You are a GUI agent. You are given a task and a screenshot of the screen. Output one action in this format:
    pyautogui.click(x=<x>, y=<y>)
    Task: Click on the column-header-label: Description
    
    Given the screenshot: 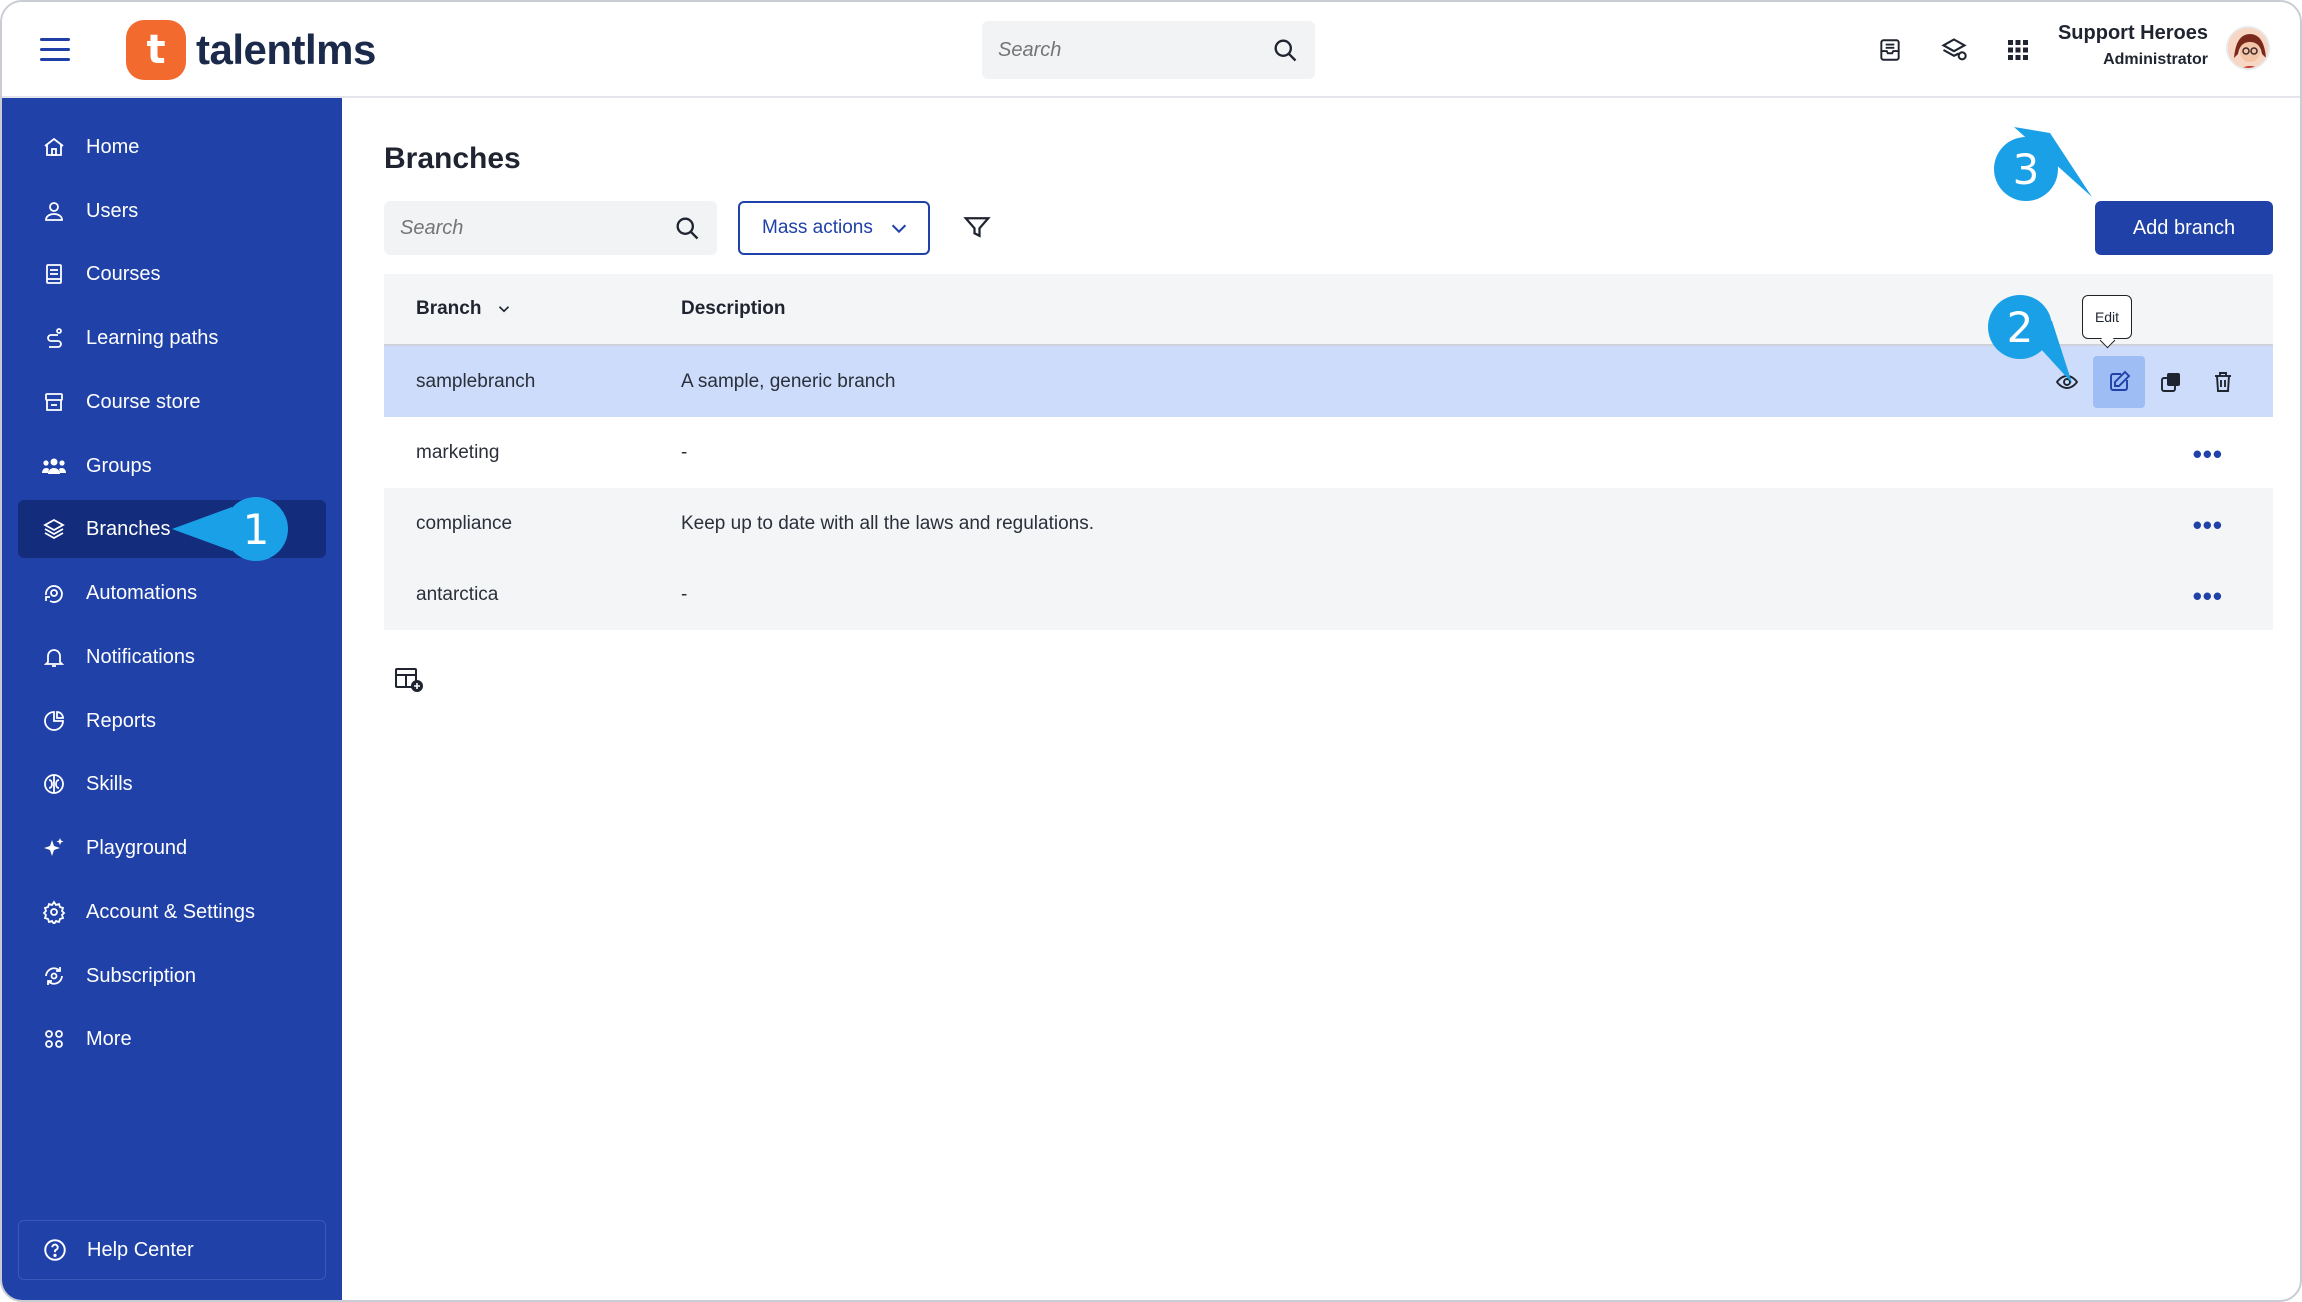 What is the action you would take?
    pyautogui.click(x=733, y=308)
    